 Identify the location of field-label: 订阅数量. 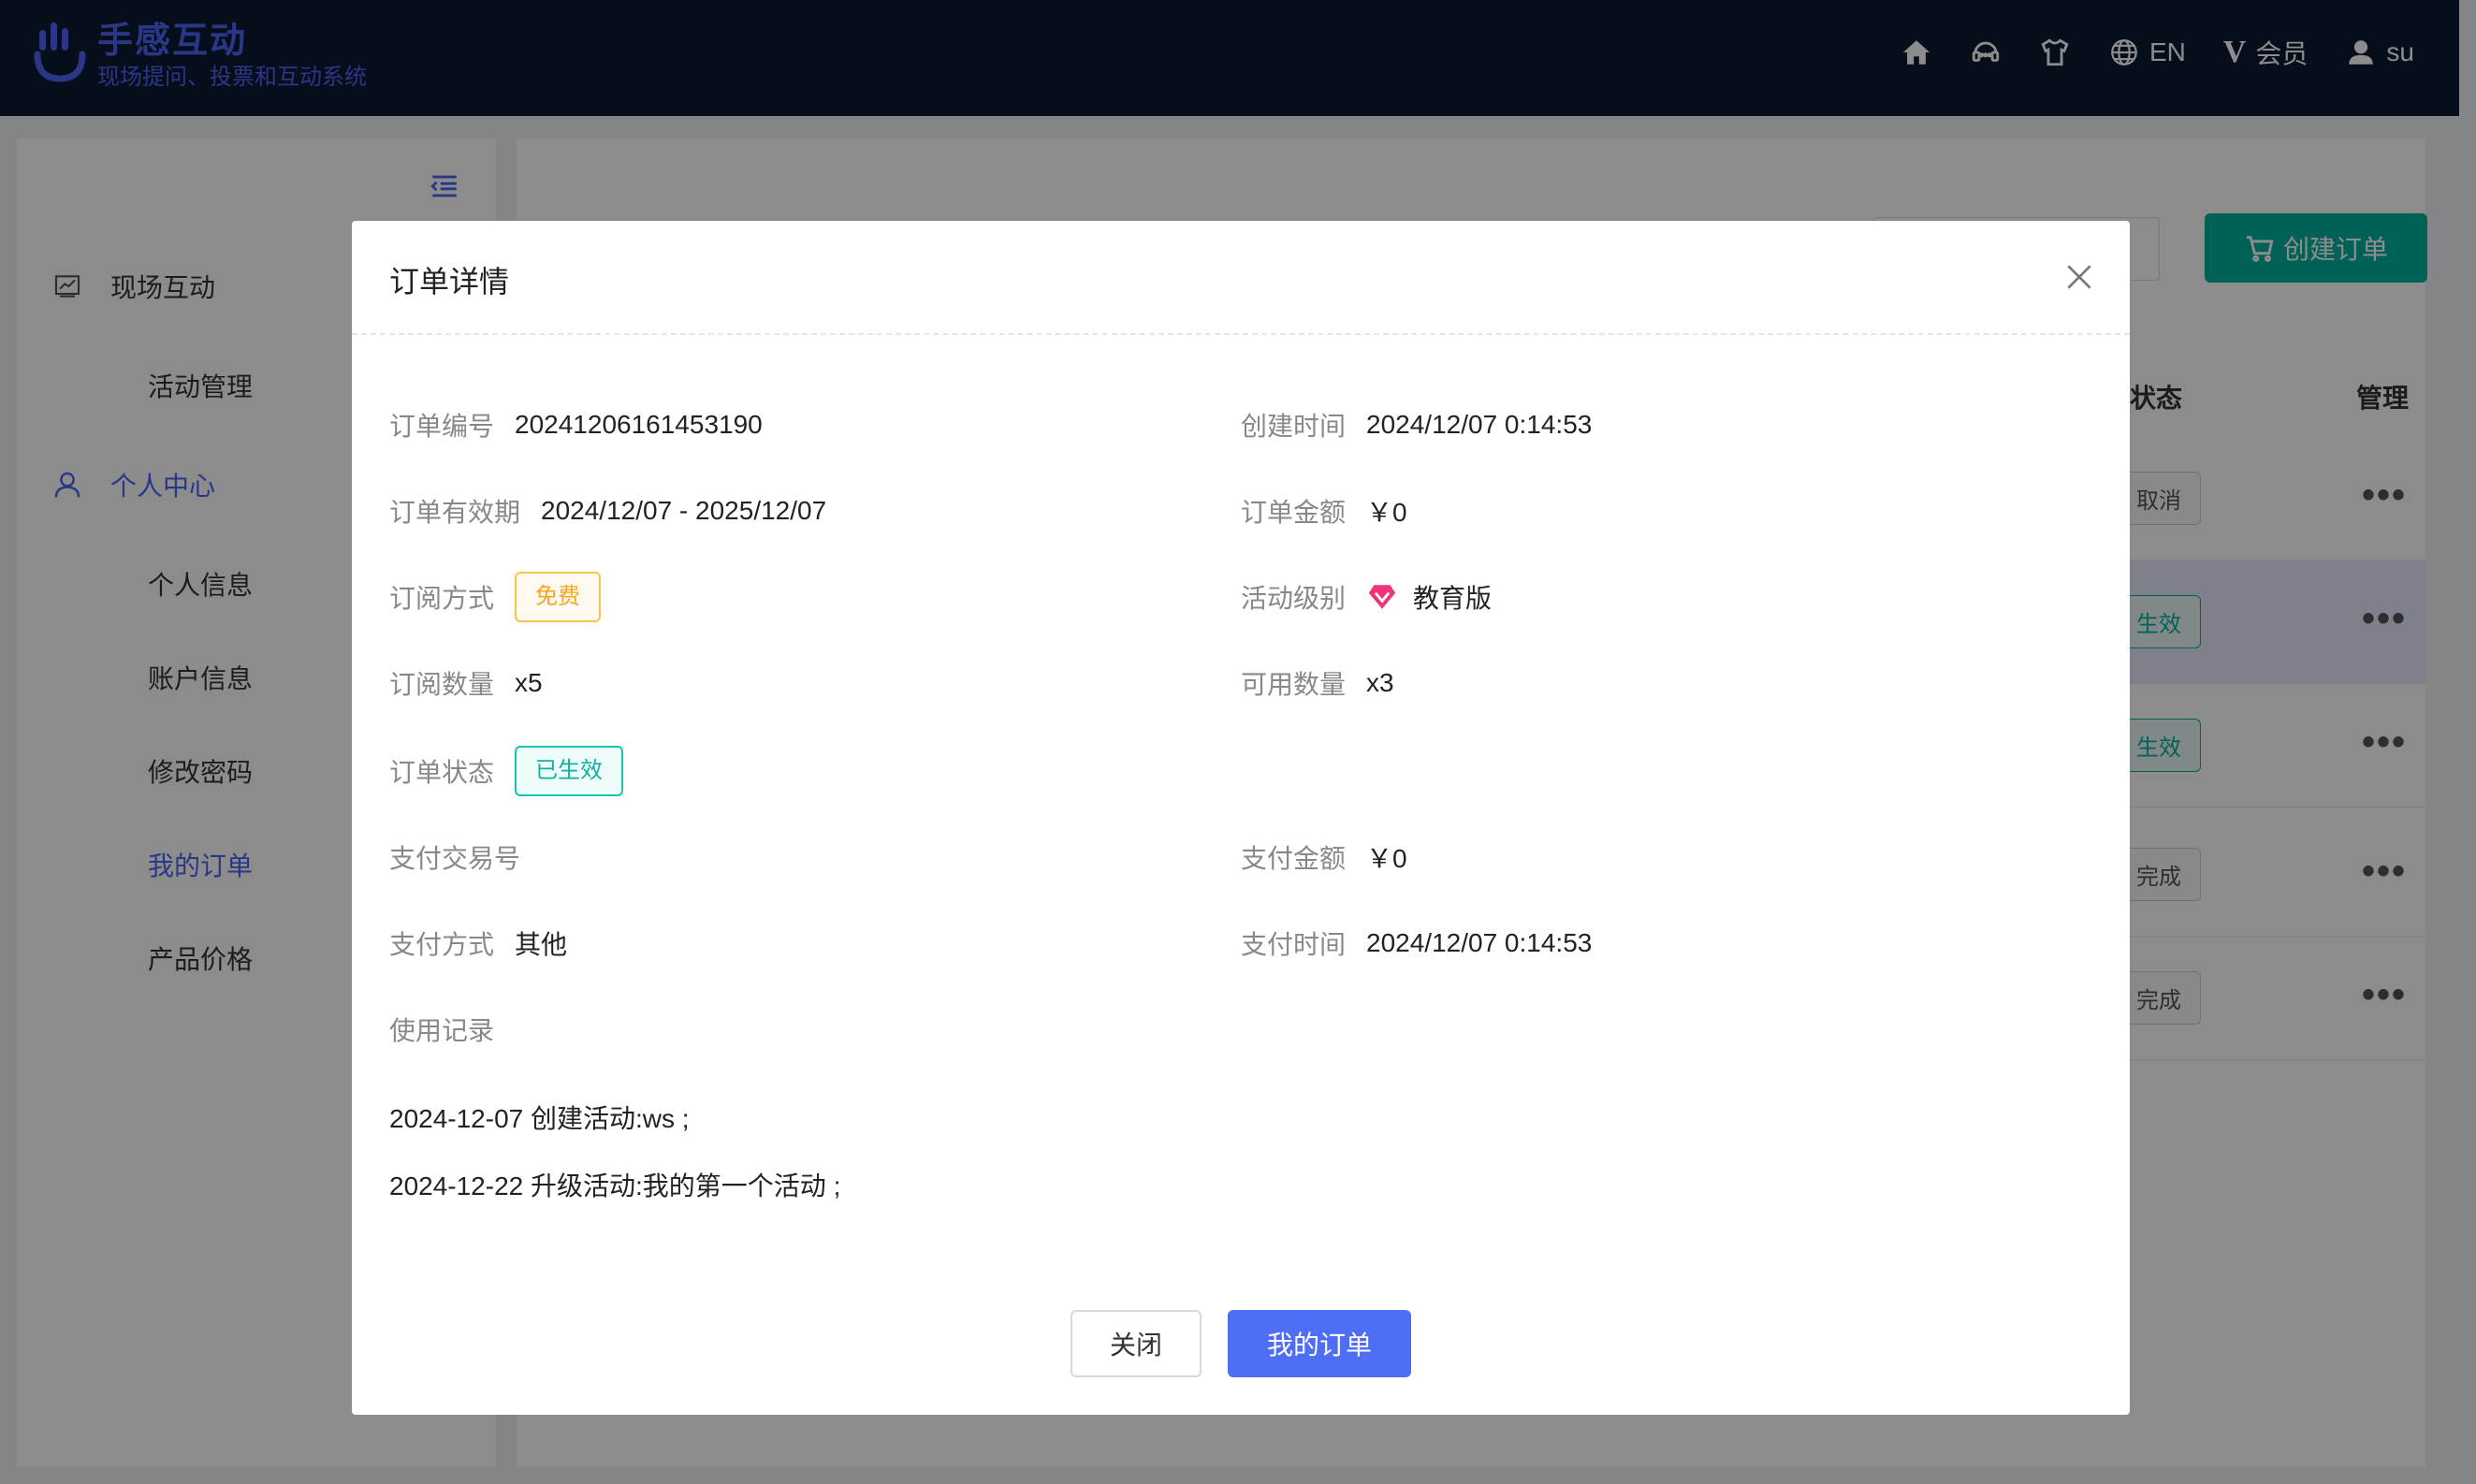
(442, 684).